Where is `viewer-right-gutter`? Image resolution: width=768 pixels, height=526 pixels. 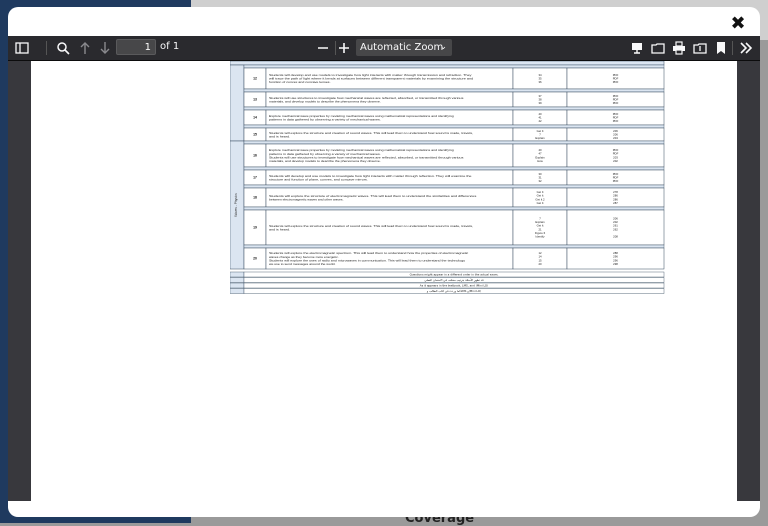 viewer-right-gutter is located at coordinates (748, 281).